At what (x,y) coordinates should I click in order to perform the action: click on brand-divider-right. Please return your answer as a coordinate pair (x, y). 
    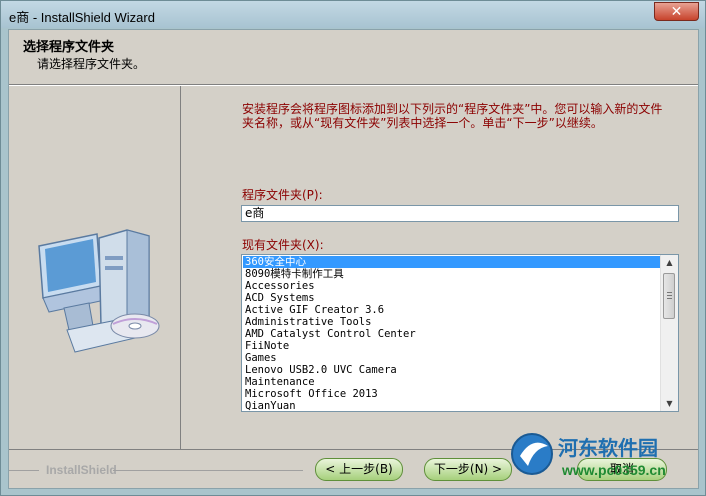
    Looking at the image, I should click on (208, 470).